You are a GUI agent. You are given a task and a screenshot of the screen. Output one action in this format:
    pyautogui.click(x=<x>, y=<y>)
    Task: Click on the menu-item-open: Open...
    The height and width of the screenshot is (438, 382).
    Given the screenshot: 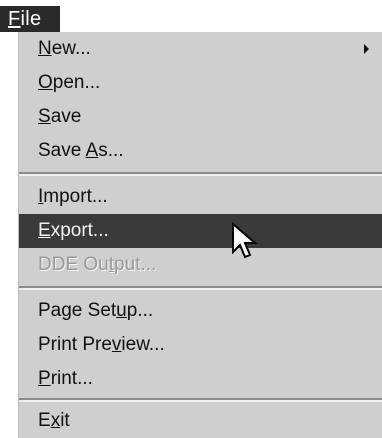 What is the action you would take?
    pyautogui.click(x=200, y=83)
    